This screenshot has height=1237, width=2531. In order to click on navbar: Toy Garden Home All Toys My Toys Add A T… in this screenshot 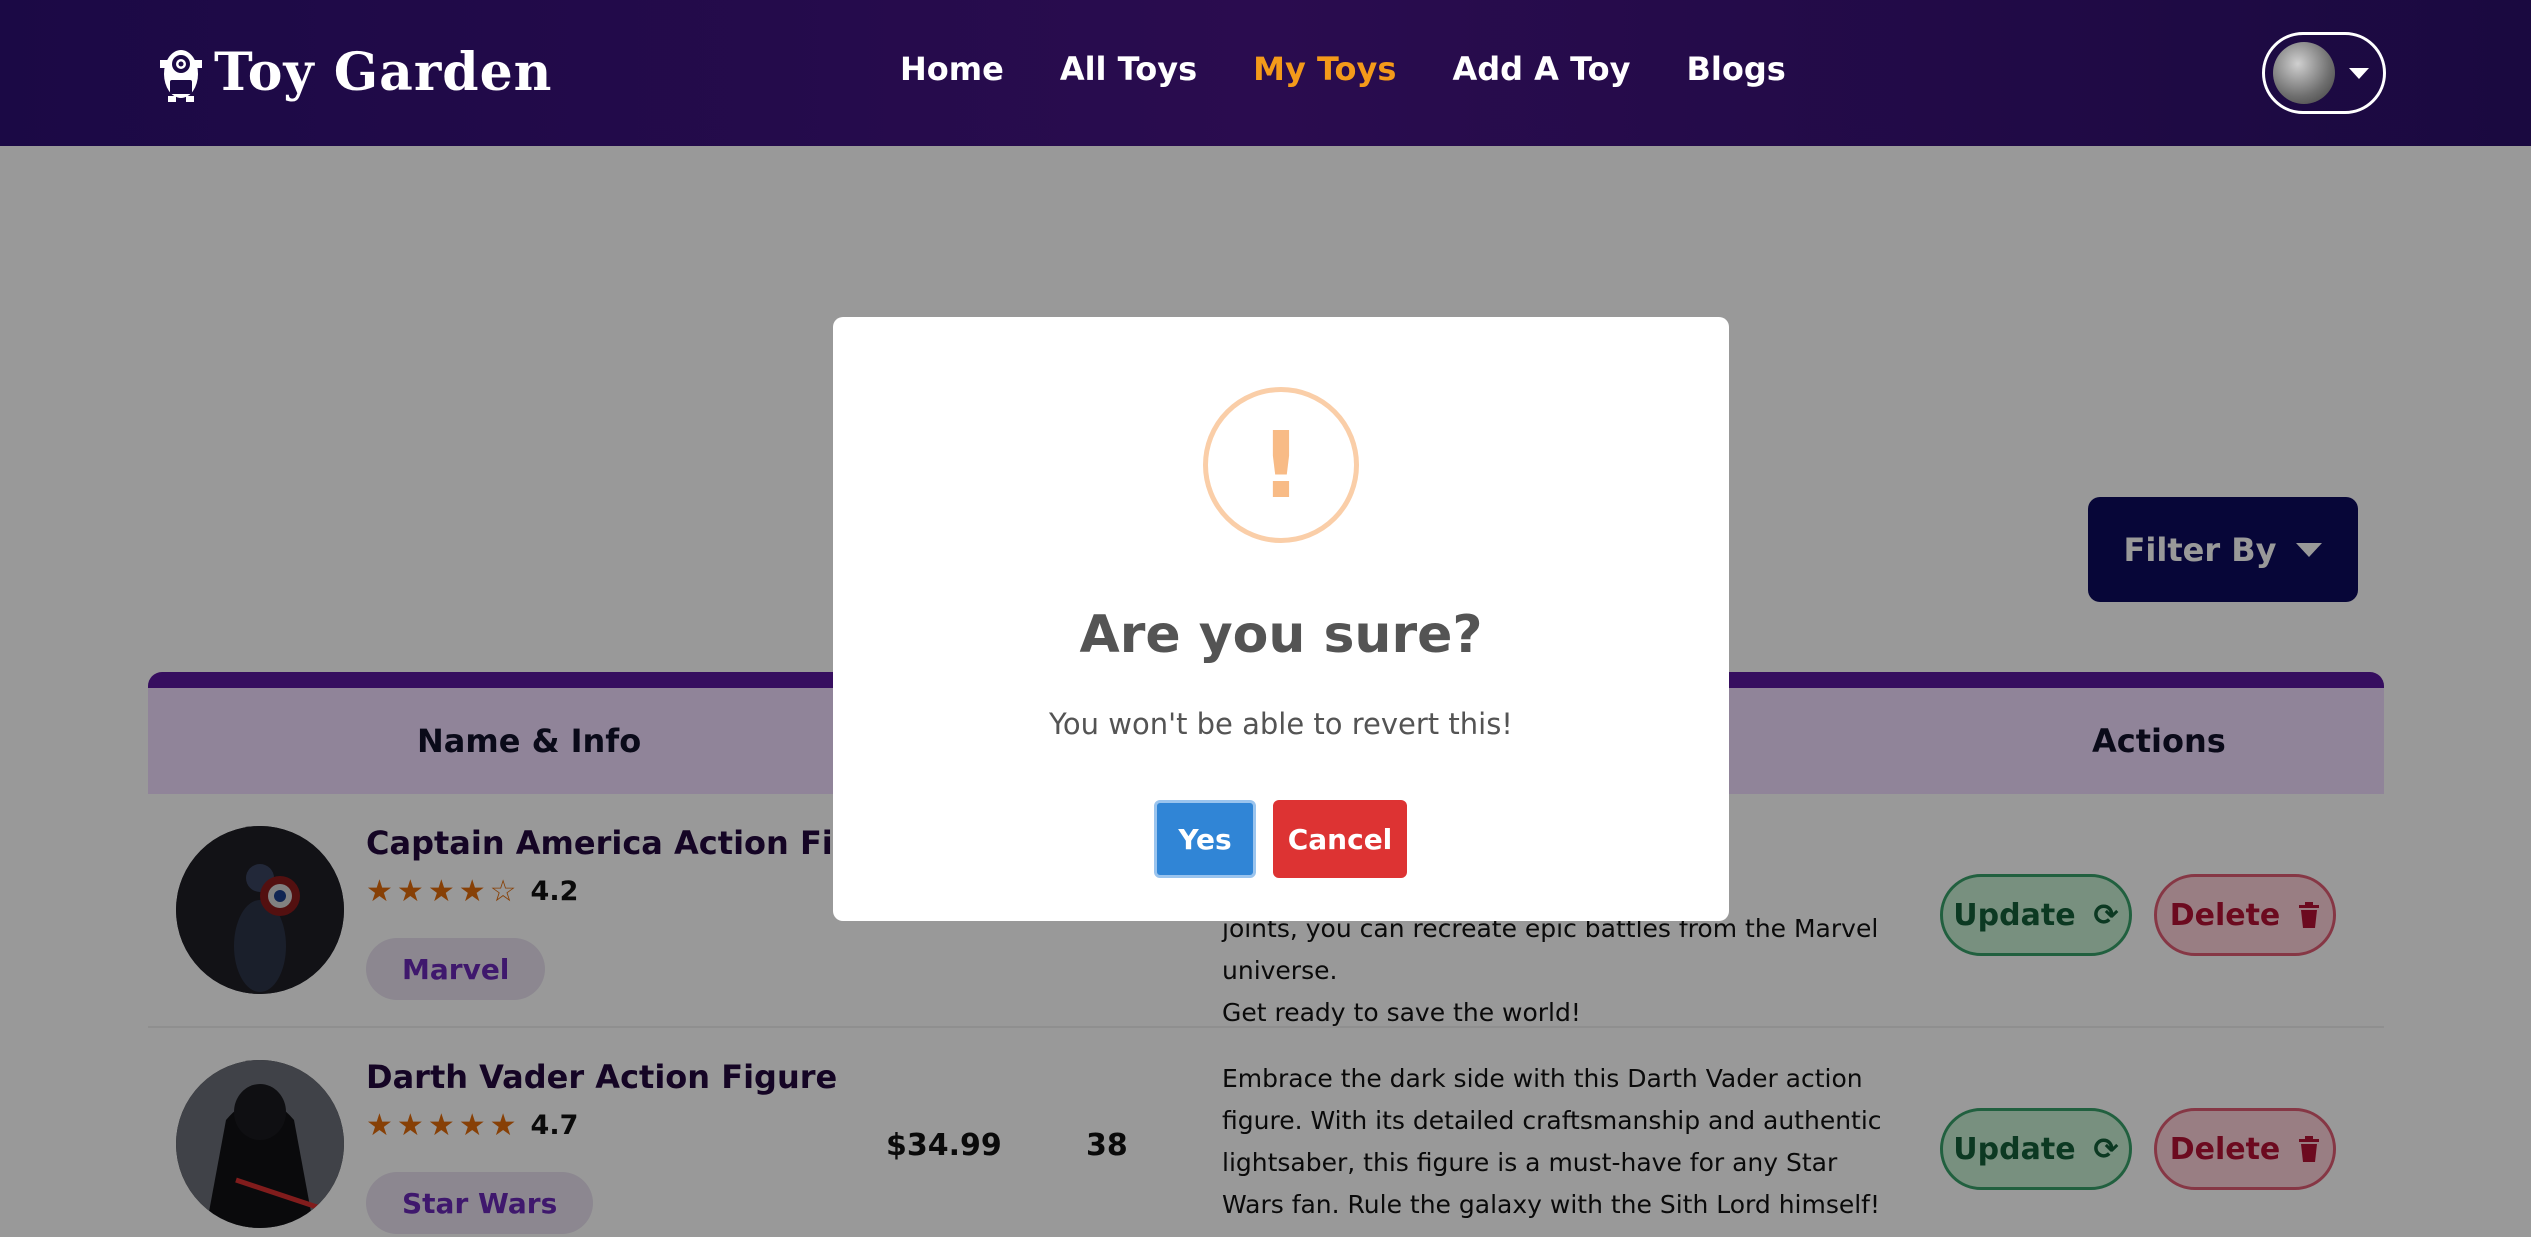, I will do `click(1265, 73)`.